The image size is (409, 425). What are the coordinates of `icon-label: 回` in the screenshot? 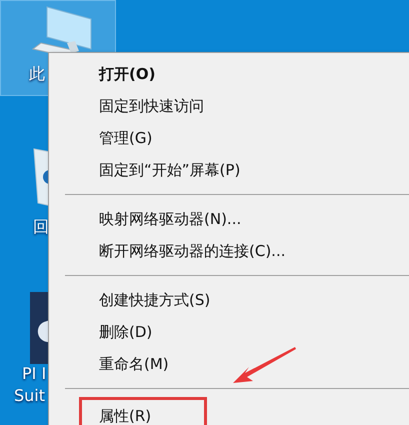 It's located at (41, 227).